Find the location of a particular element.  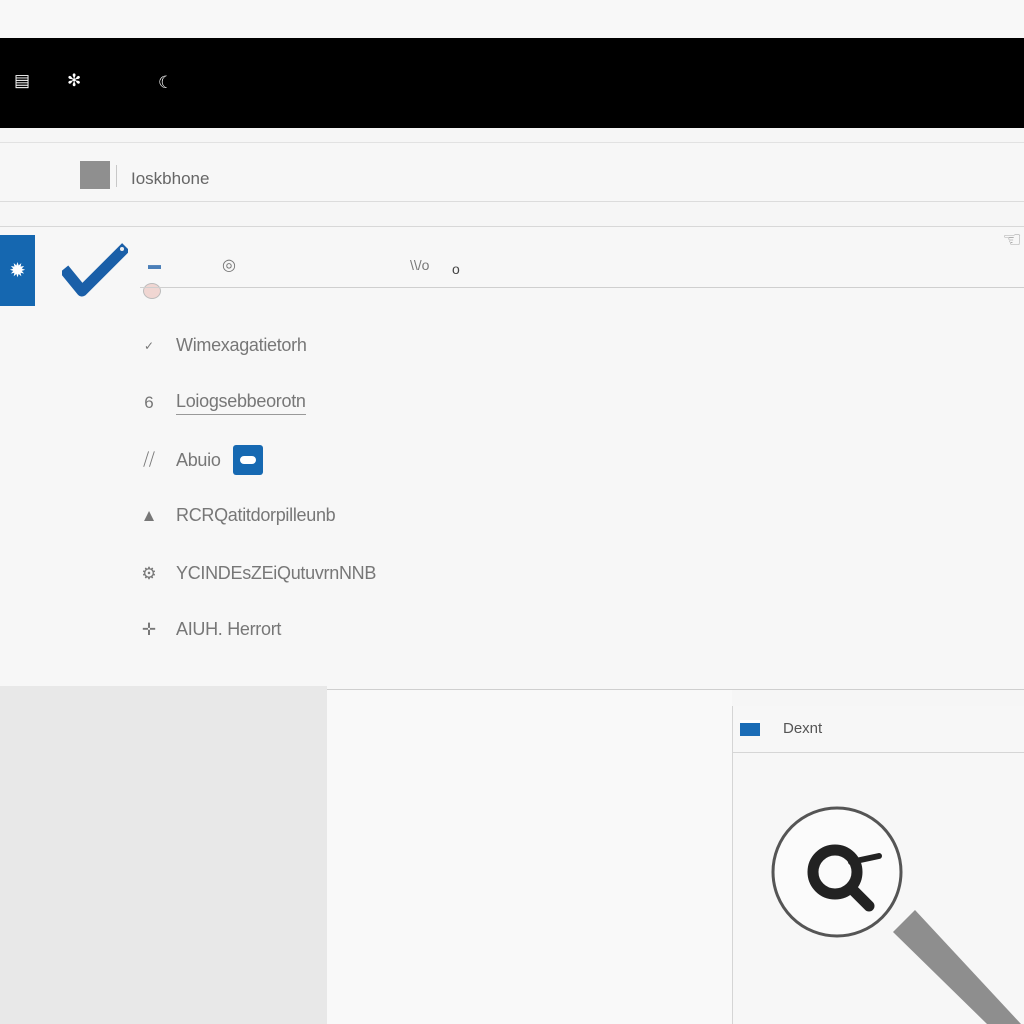

toolbar-divider is located at coordinates (582, 287).